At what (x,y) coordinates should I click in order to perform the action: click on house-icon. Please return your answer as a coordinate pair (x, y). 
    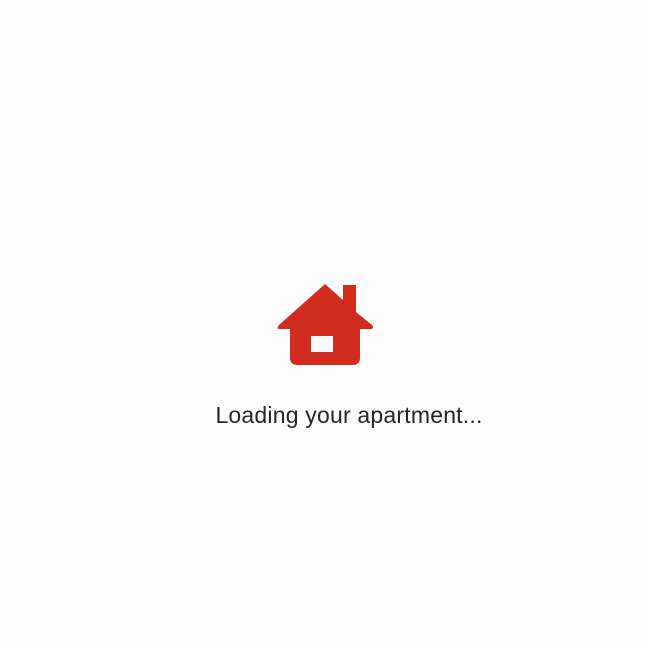
    Looking at the image, I should click on (325, 324).